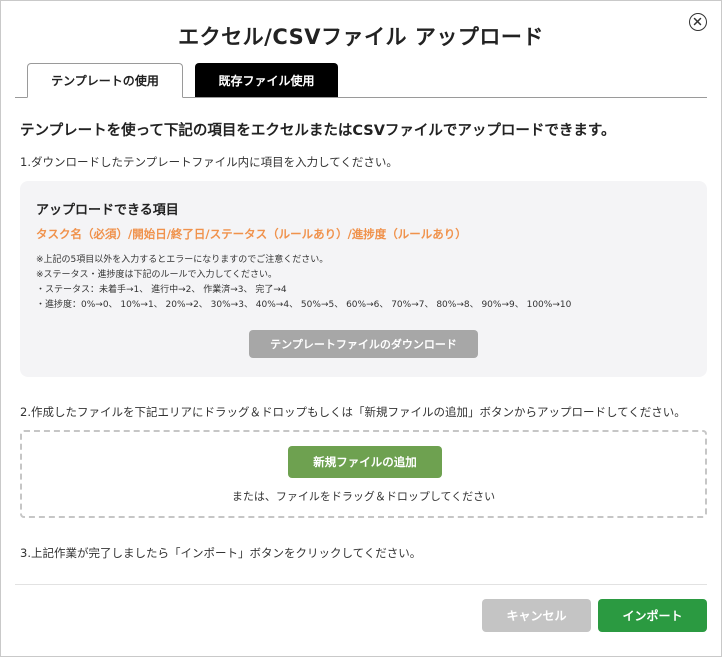 This screenshot has height=659, width=724. I want to click on add-new-file-button: 新規ファイルの追加, so click(365, 462).